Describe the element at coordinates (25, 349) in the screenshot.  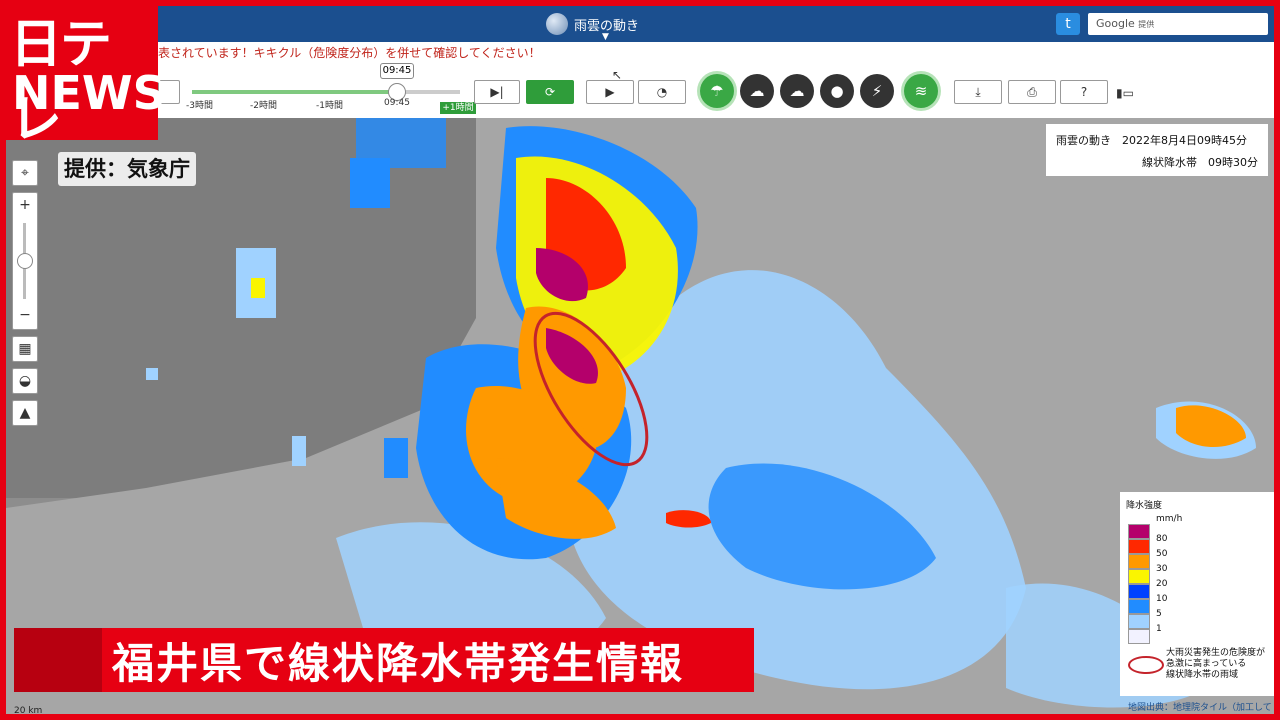
I see `map-layer-button: ▦` at that location.